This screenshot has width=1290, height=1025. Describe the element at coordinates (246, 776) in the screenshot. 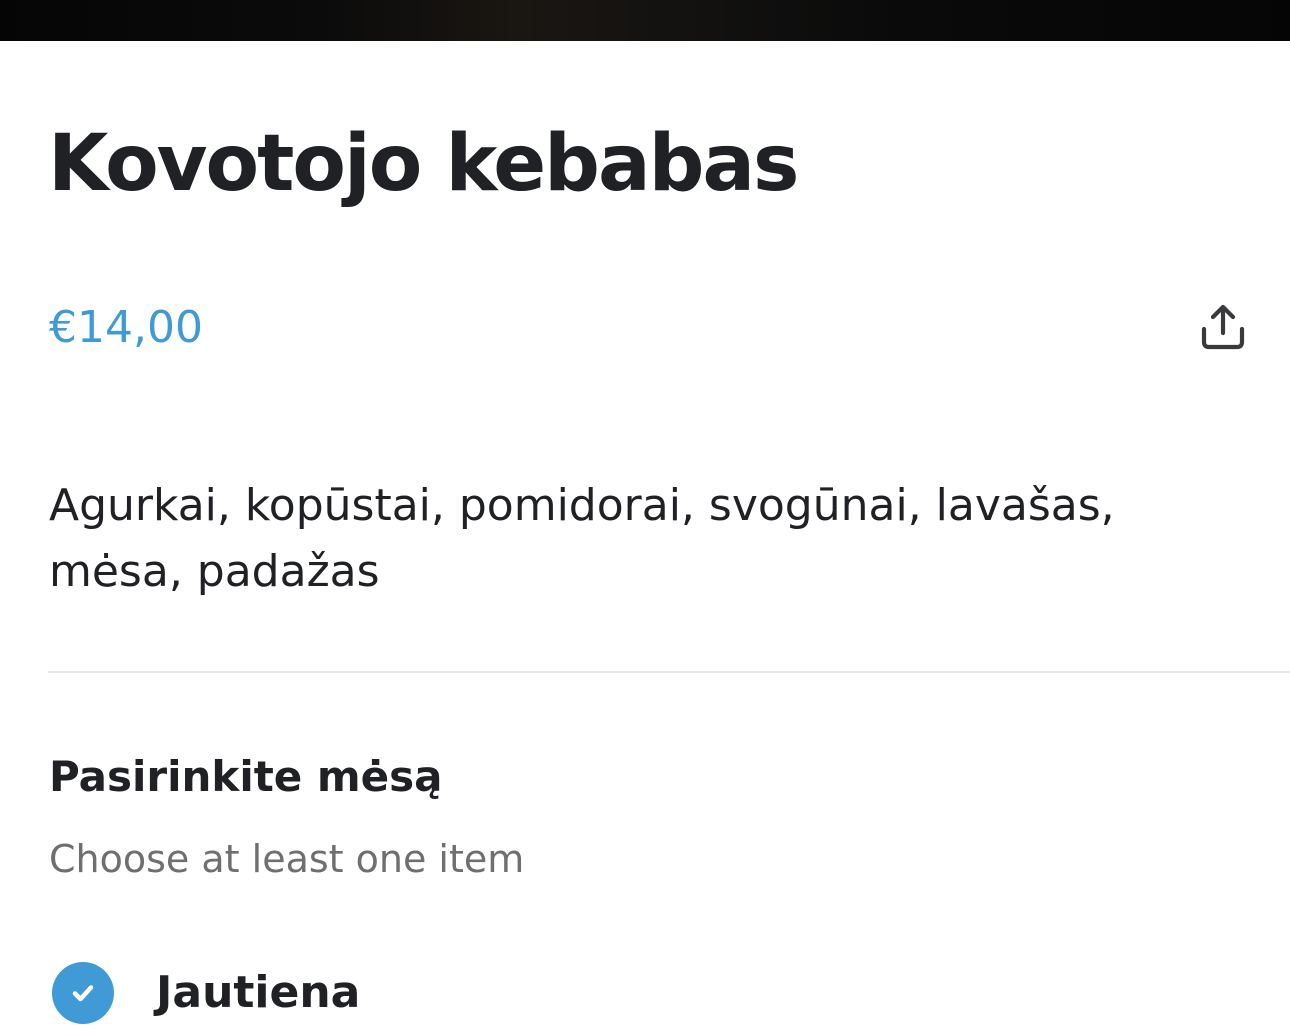

I see `option-group-title: Pasirinkite mėsą` at that location.